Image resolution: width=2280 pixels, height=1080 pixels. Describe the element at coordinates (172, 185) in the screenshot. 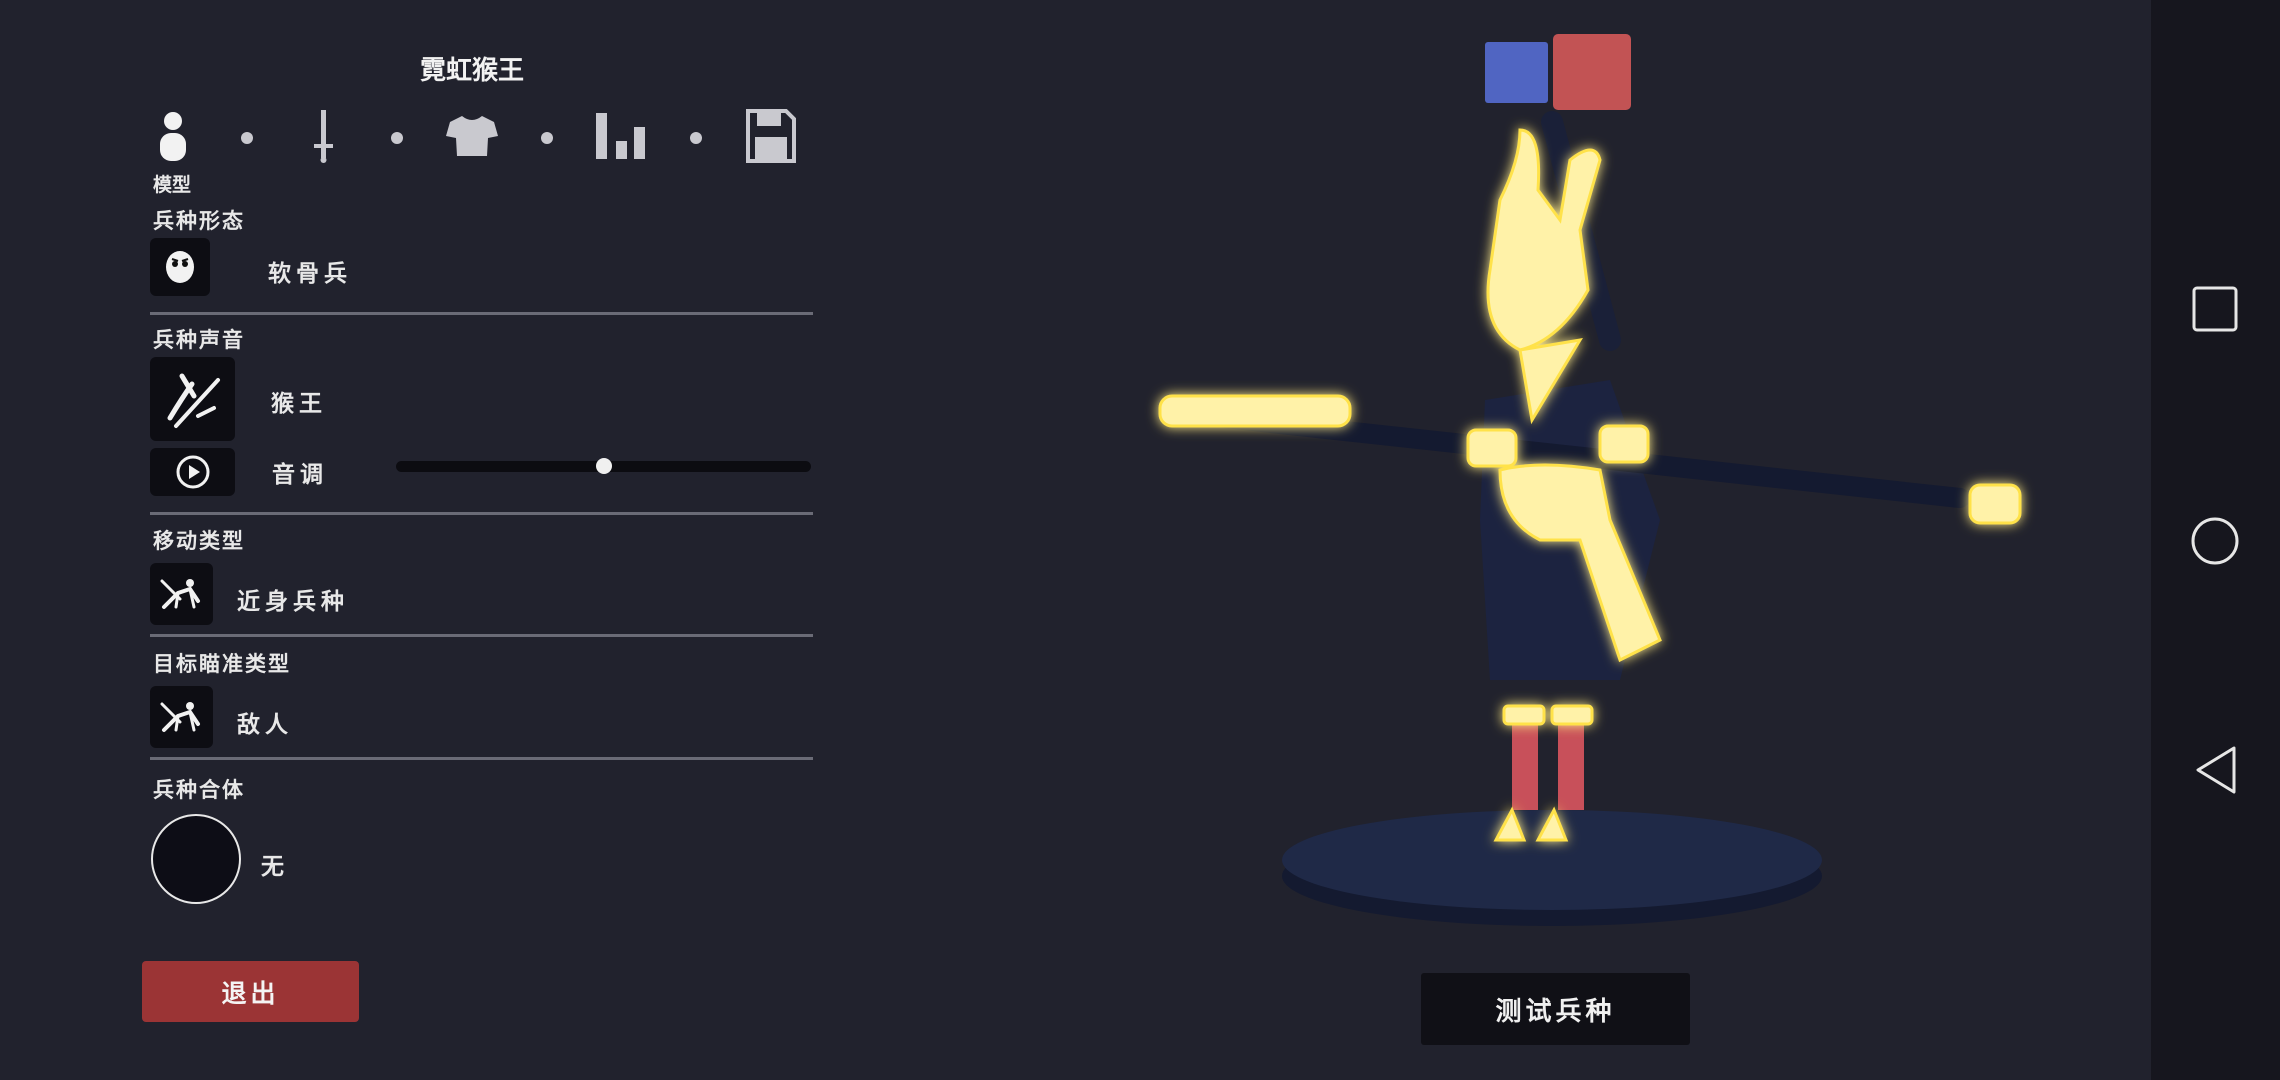

I see `tab-label-model: 模型` at that location.